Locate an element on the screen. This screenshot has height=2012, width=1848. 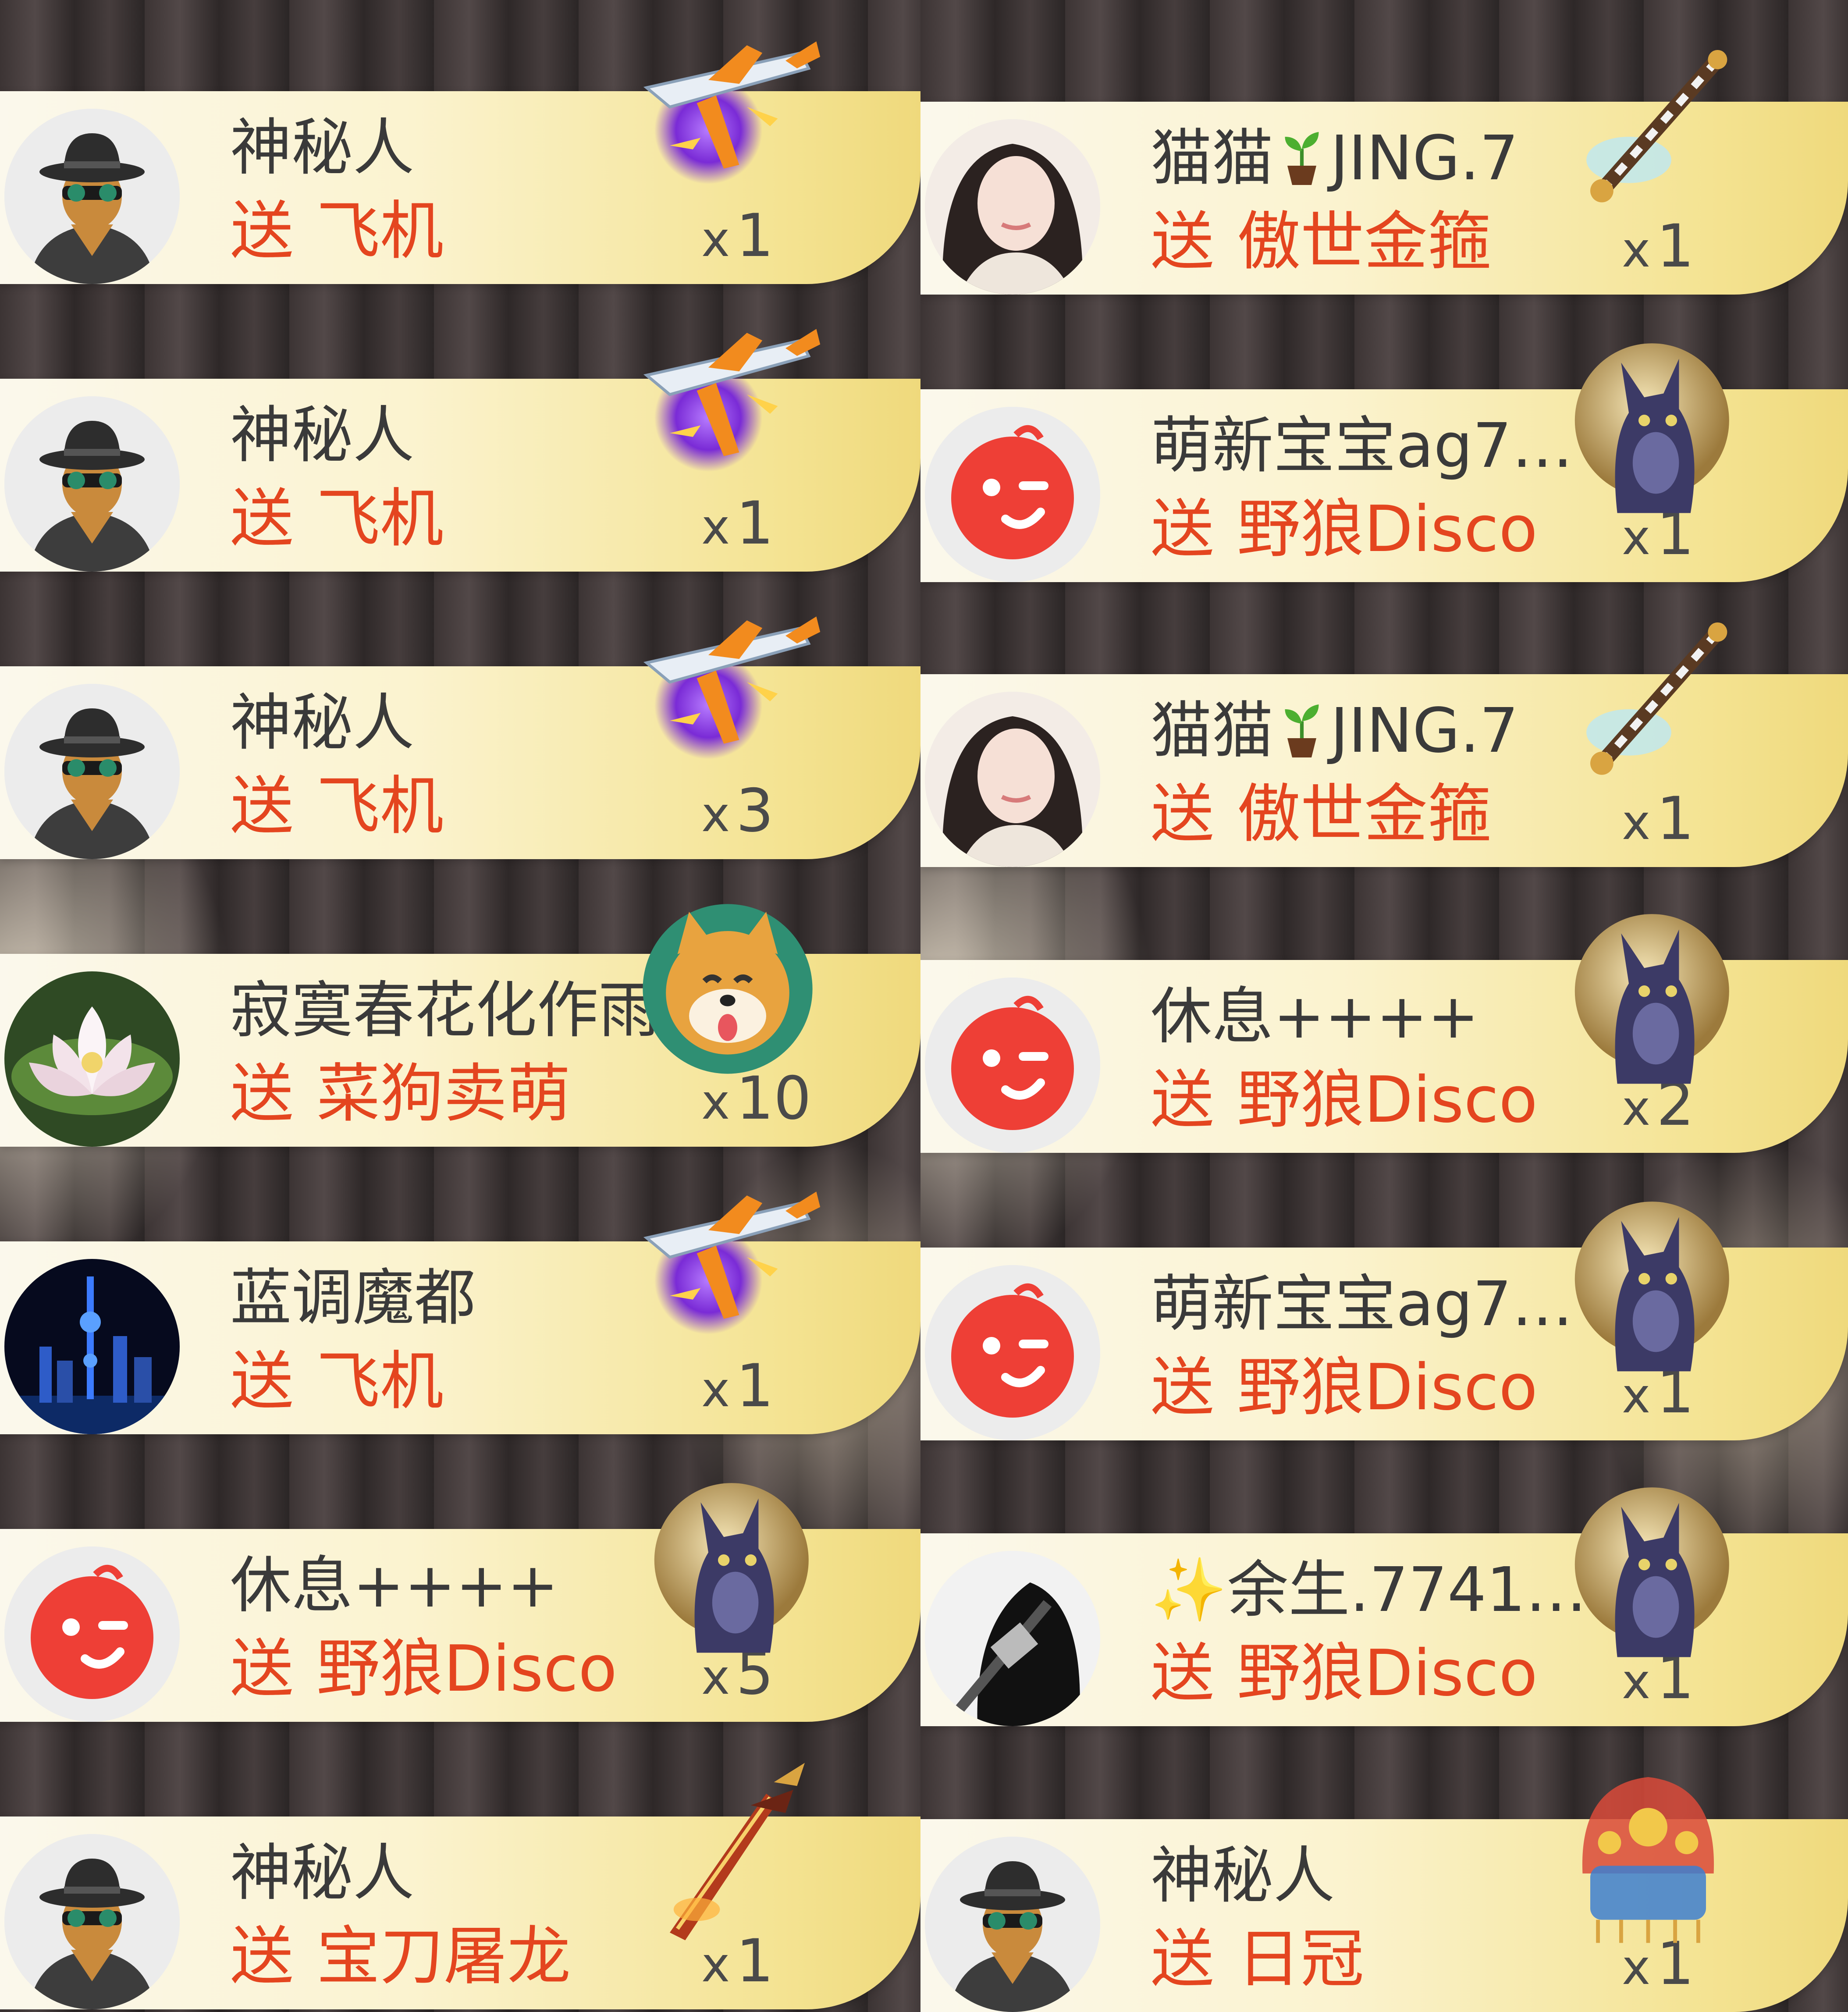
username-text: 休息++++ is located at coordinates (395, 1586).